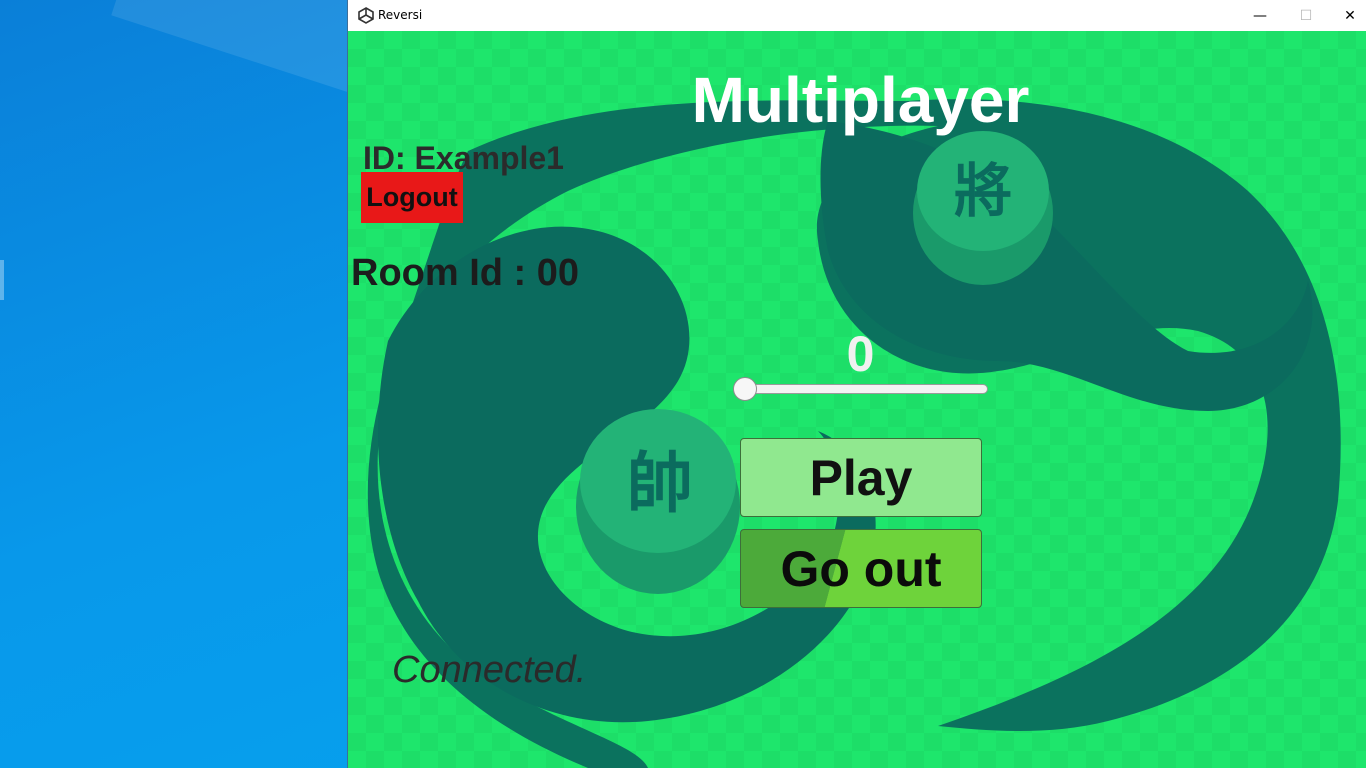 This screenshot has width=1366, height=768. I want to click on room-slider-value: 0, so click(860, 354).